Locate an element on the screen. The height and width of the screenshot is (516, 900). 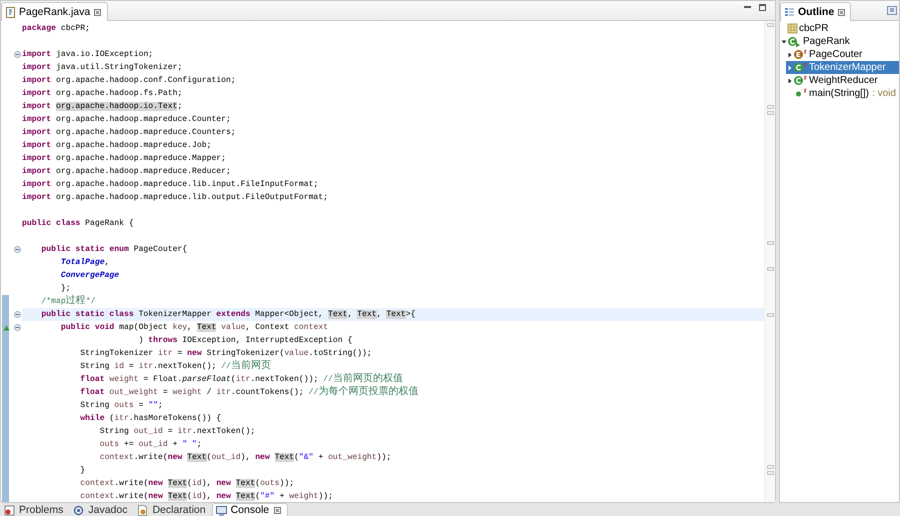
outline-tab: Outline is located at coordinates (816, 11).